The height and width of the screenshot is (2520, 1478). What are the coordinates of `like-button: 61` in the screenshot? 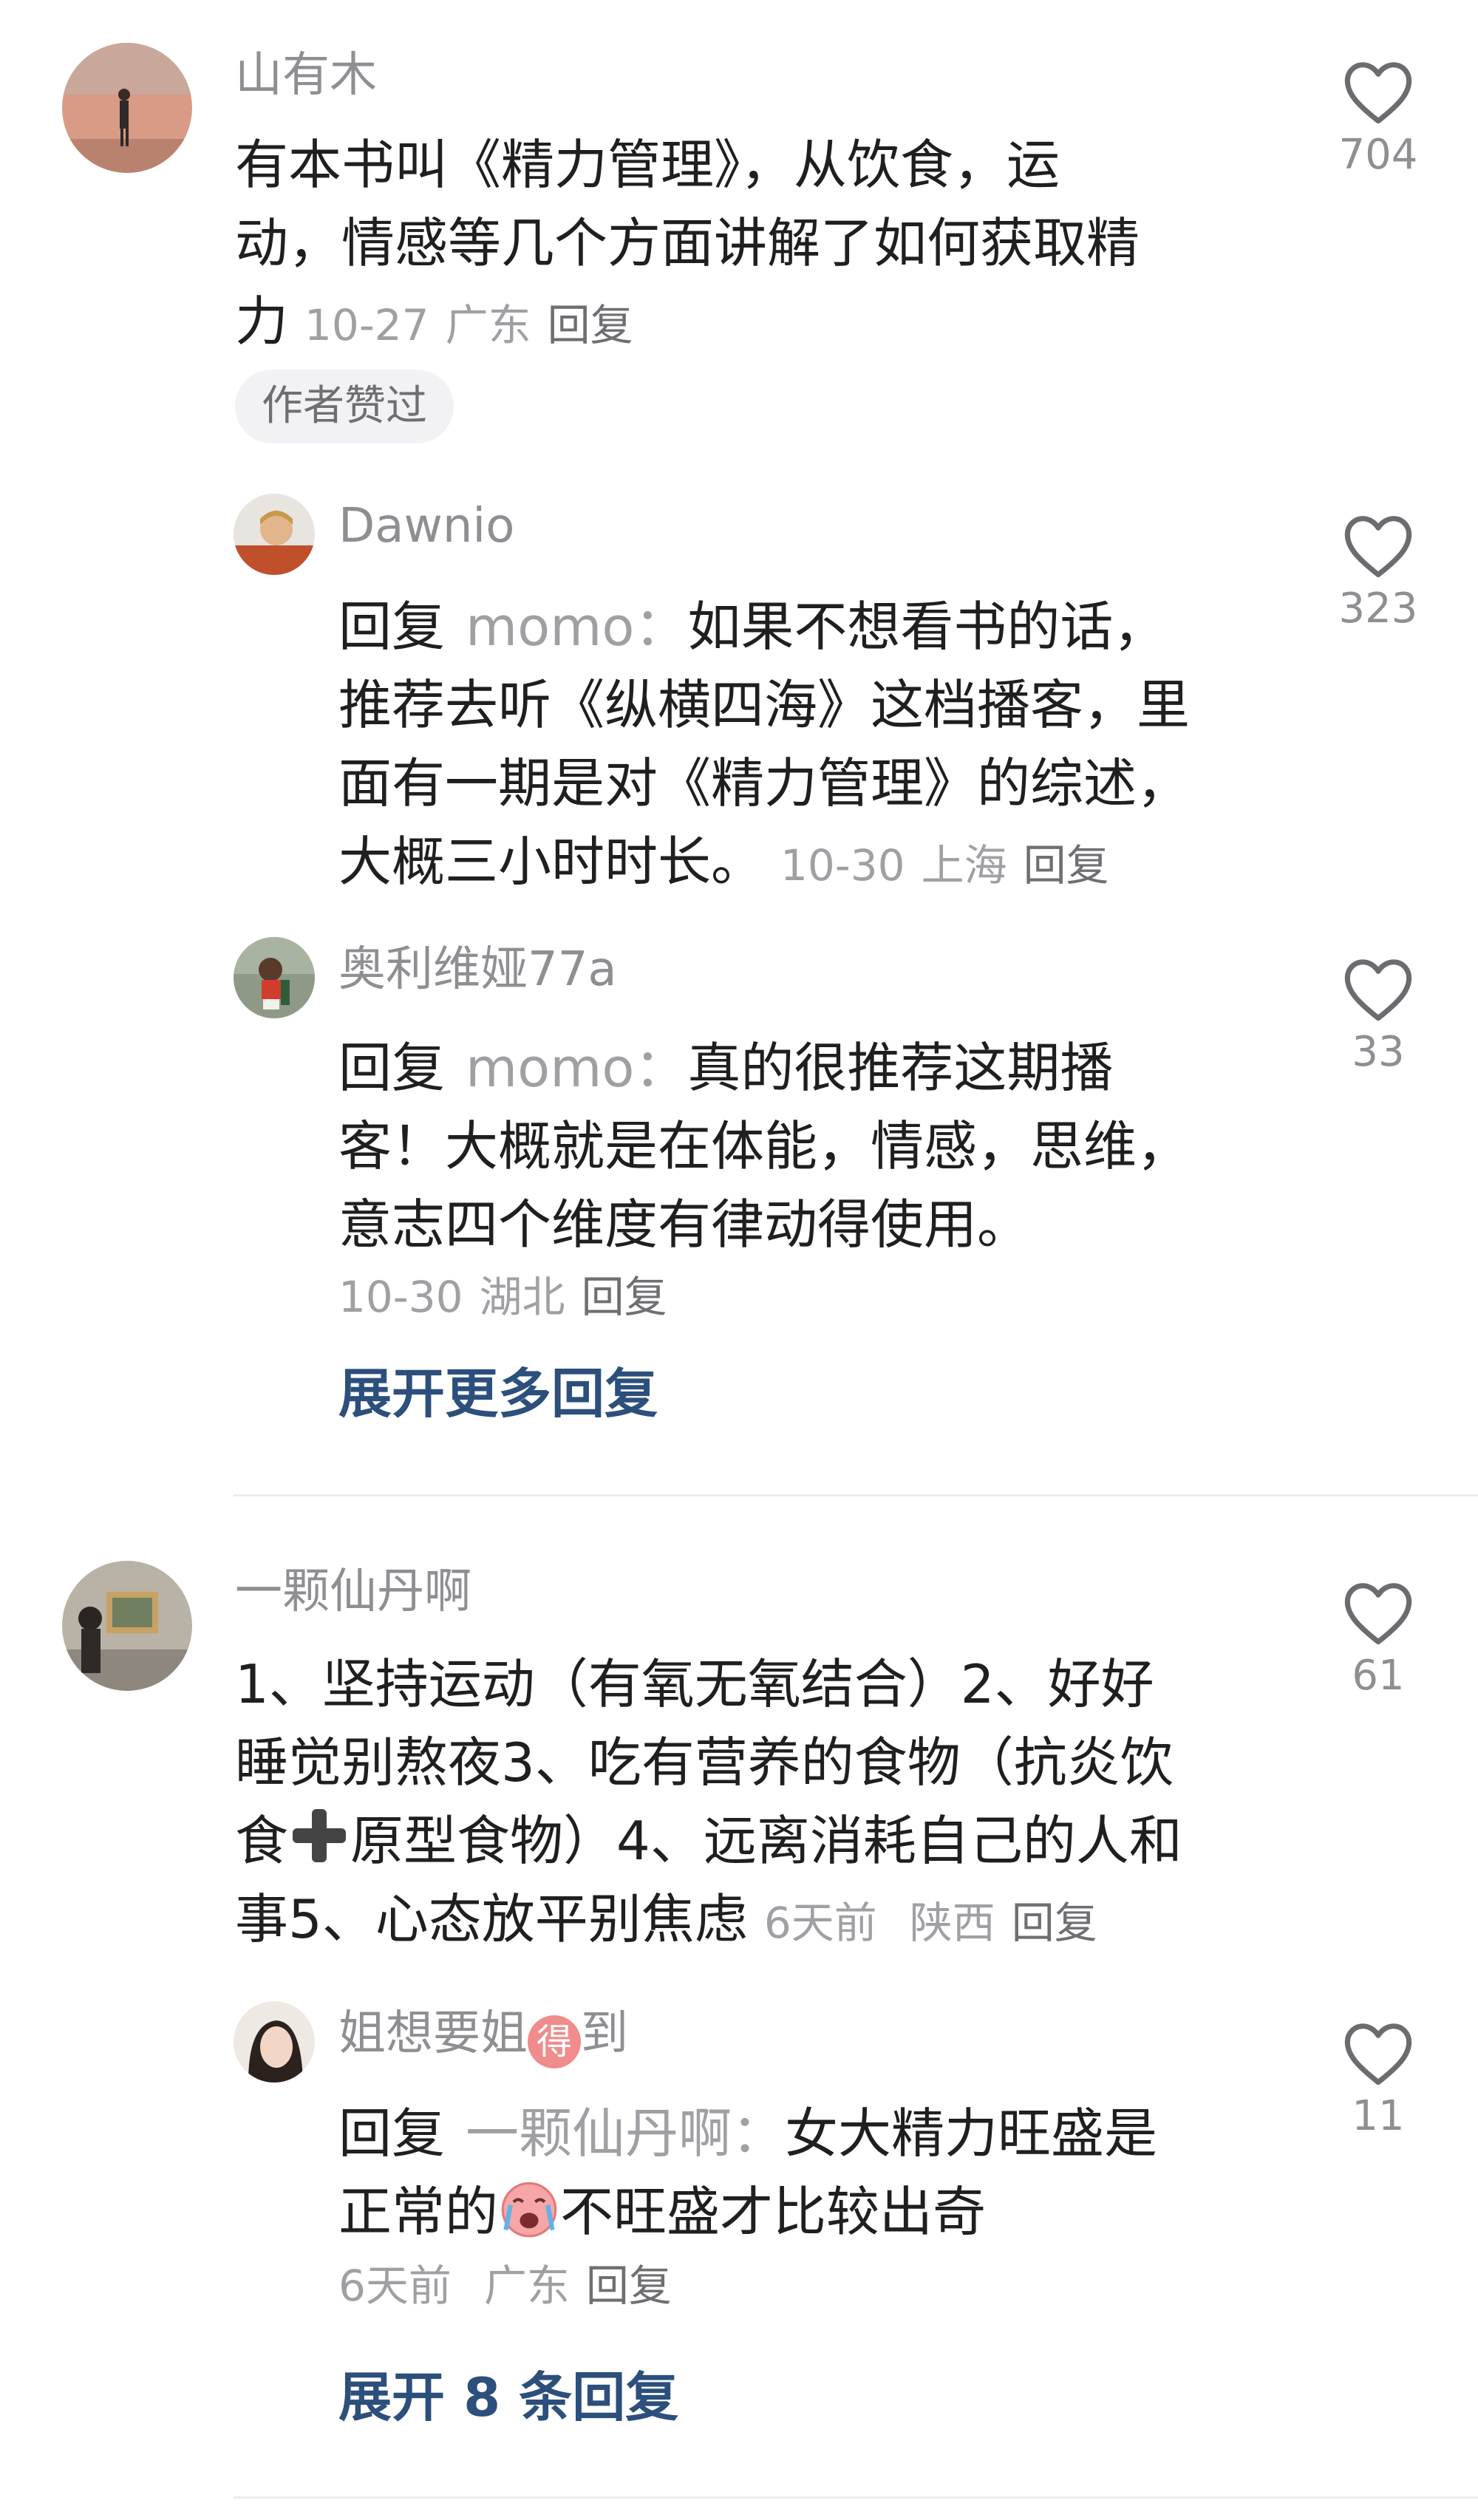 It's located at (1378, 1638).